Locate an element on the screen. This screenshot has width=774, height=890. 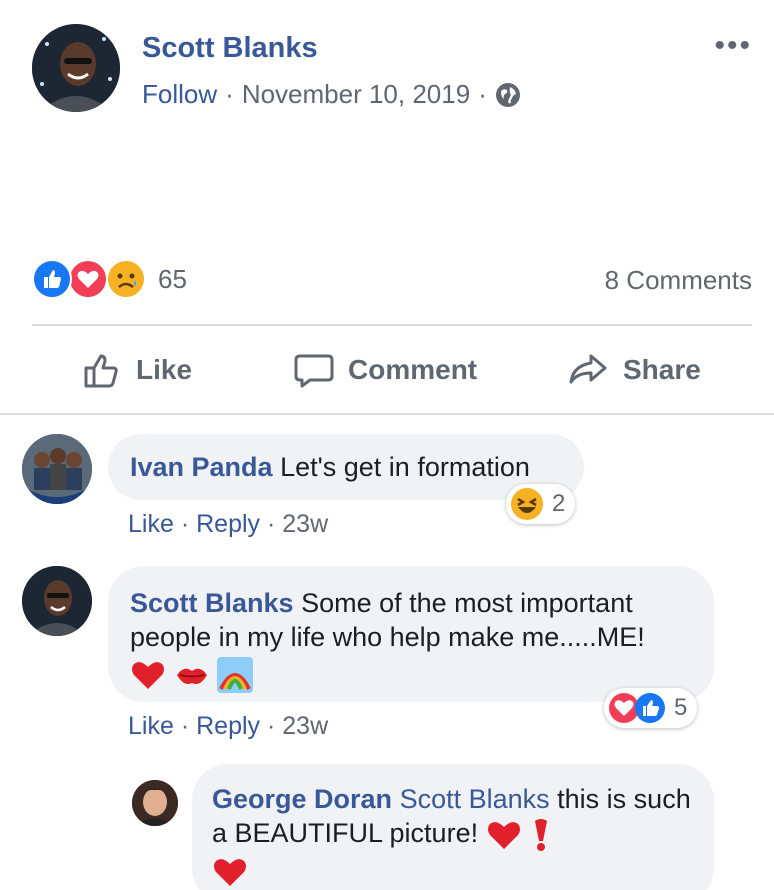
kiss-lips-emoji is located at coordinates (191, 676).